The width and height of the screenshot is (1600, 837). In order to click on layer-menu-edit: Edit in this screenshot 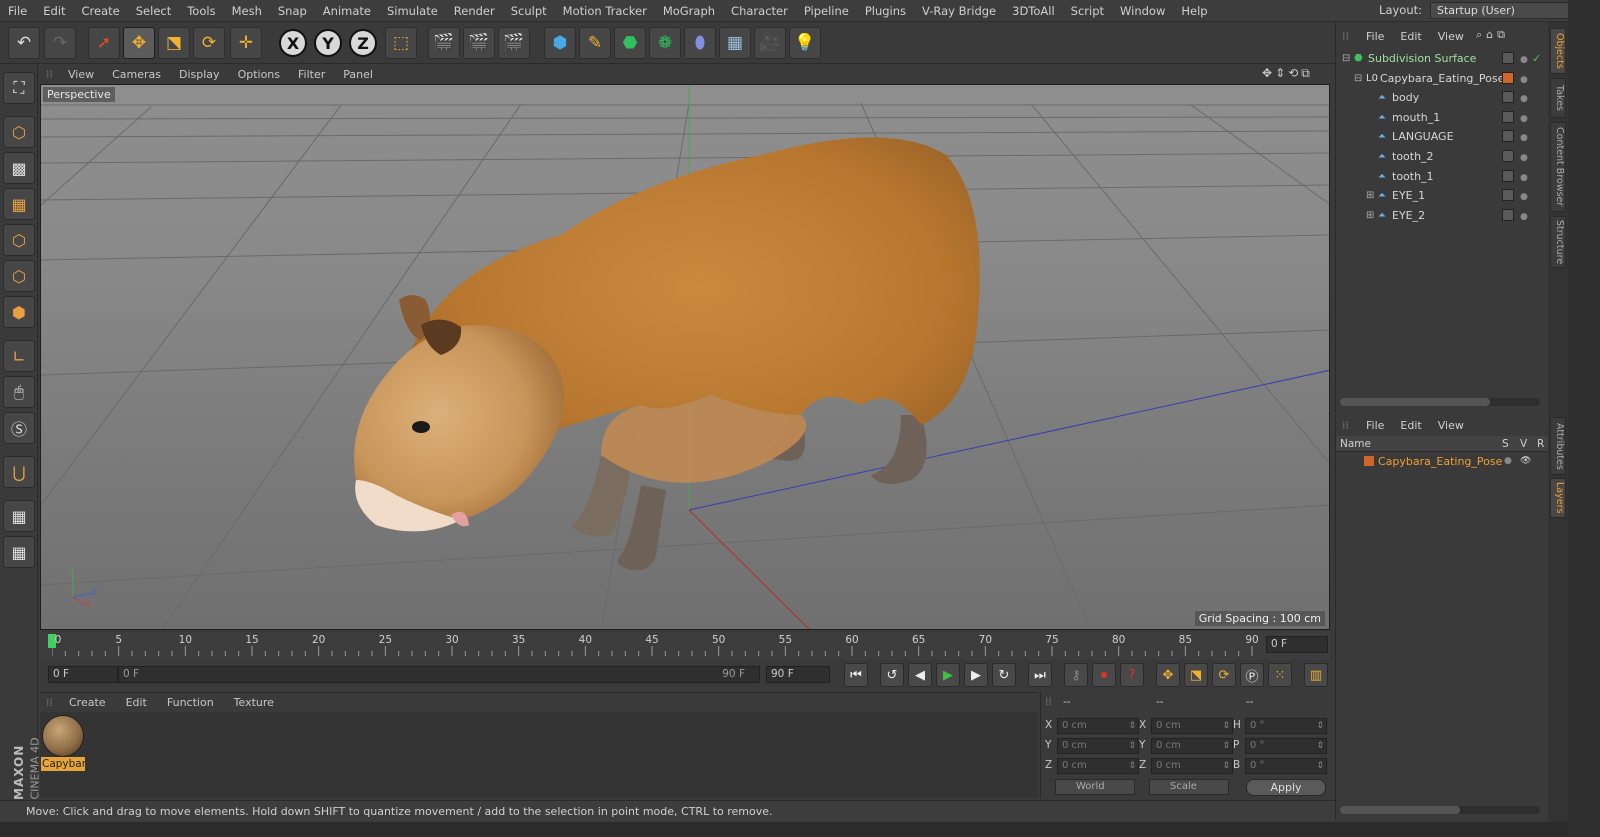, I will do `click(1410, 425)`.